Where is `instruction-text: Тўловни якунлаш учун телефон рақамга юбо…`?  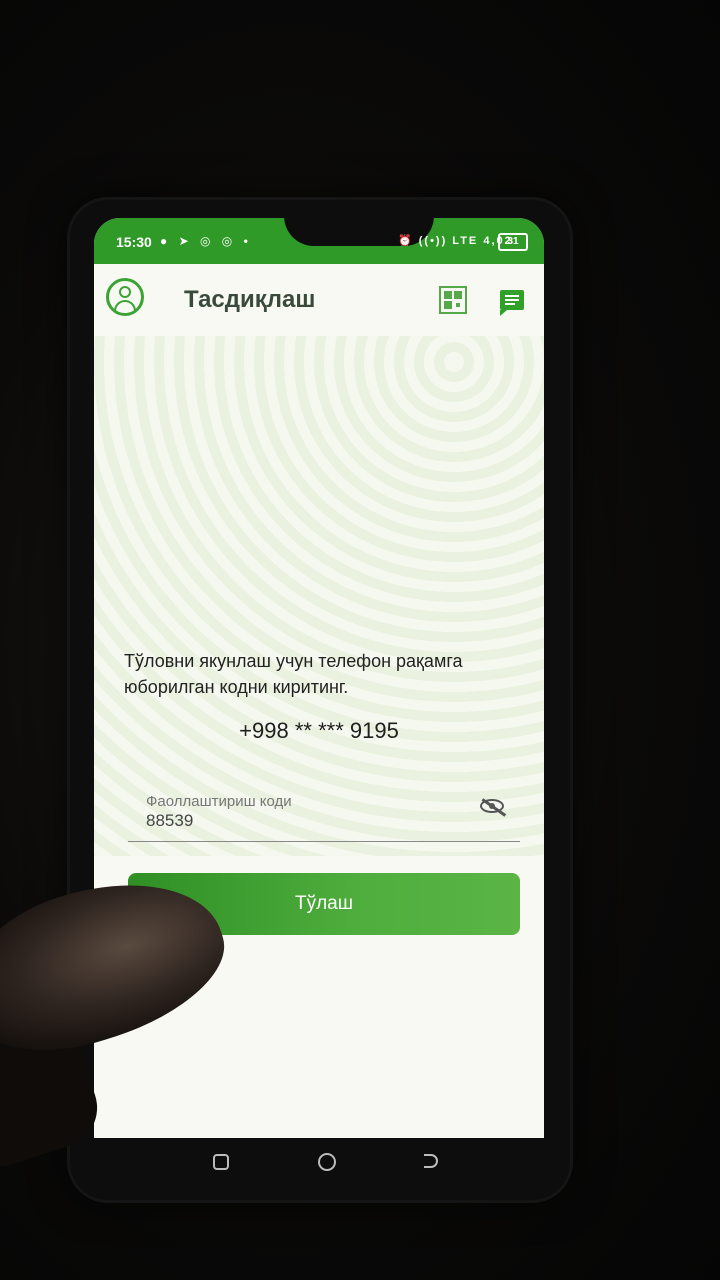 instruction-text: Тўловни якунлаш учун телефон рақамга юбо… is located at coordinates (293, 674).